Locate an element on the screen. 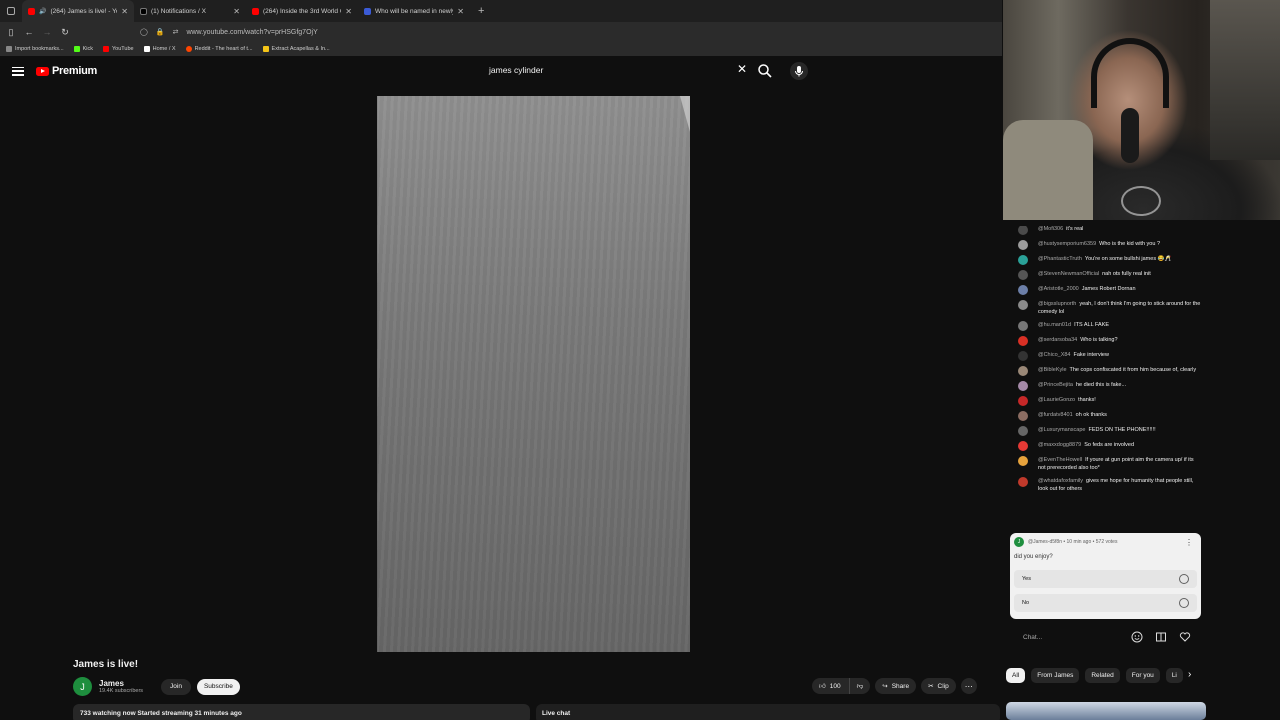 The height and width of the screenshot is (720, 1280). new-tab-icon: + is located at coordinates (481, 11).